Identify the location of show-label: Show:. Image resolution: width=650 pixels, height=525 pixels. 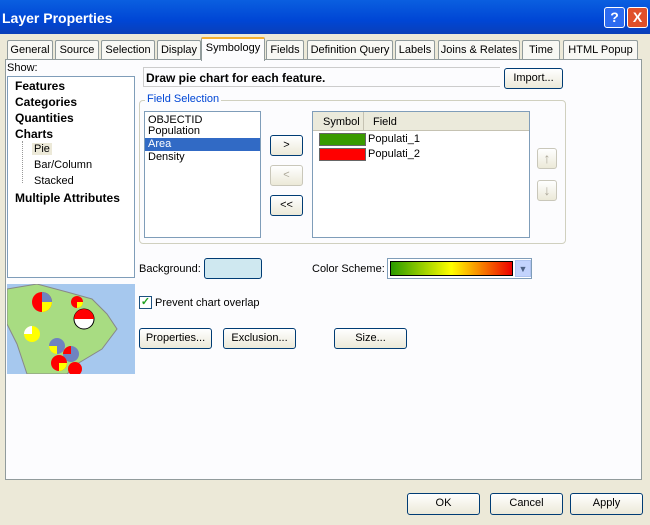
(22, 68).